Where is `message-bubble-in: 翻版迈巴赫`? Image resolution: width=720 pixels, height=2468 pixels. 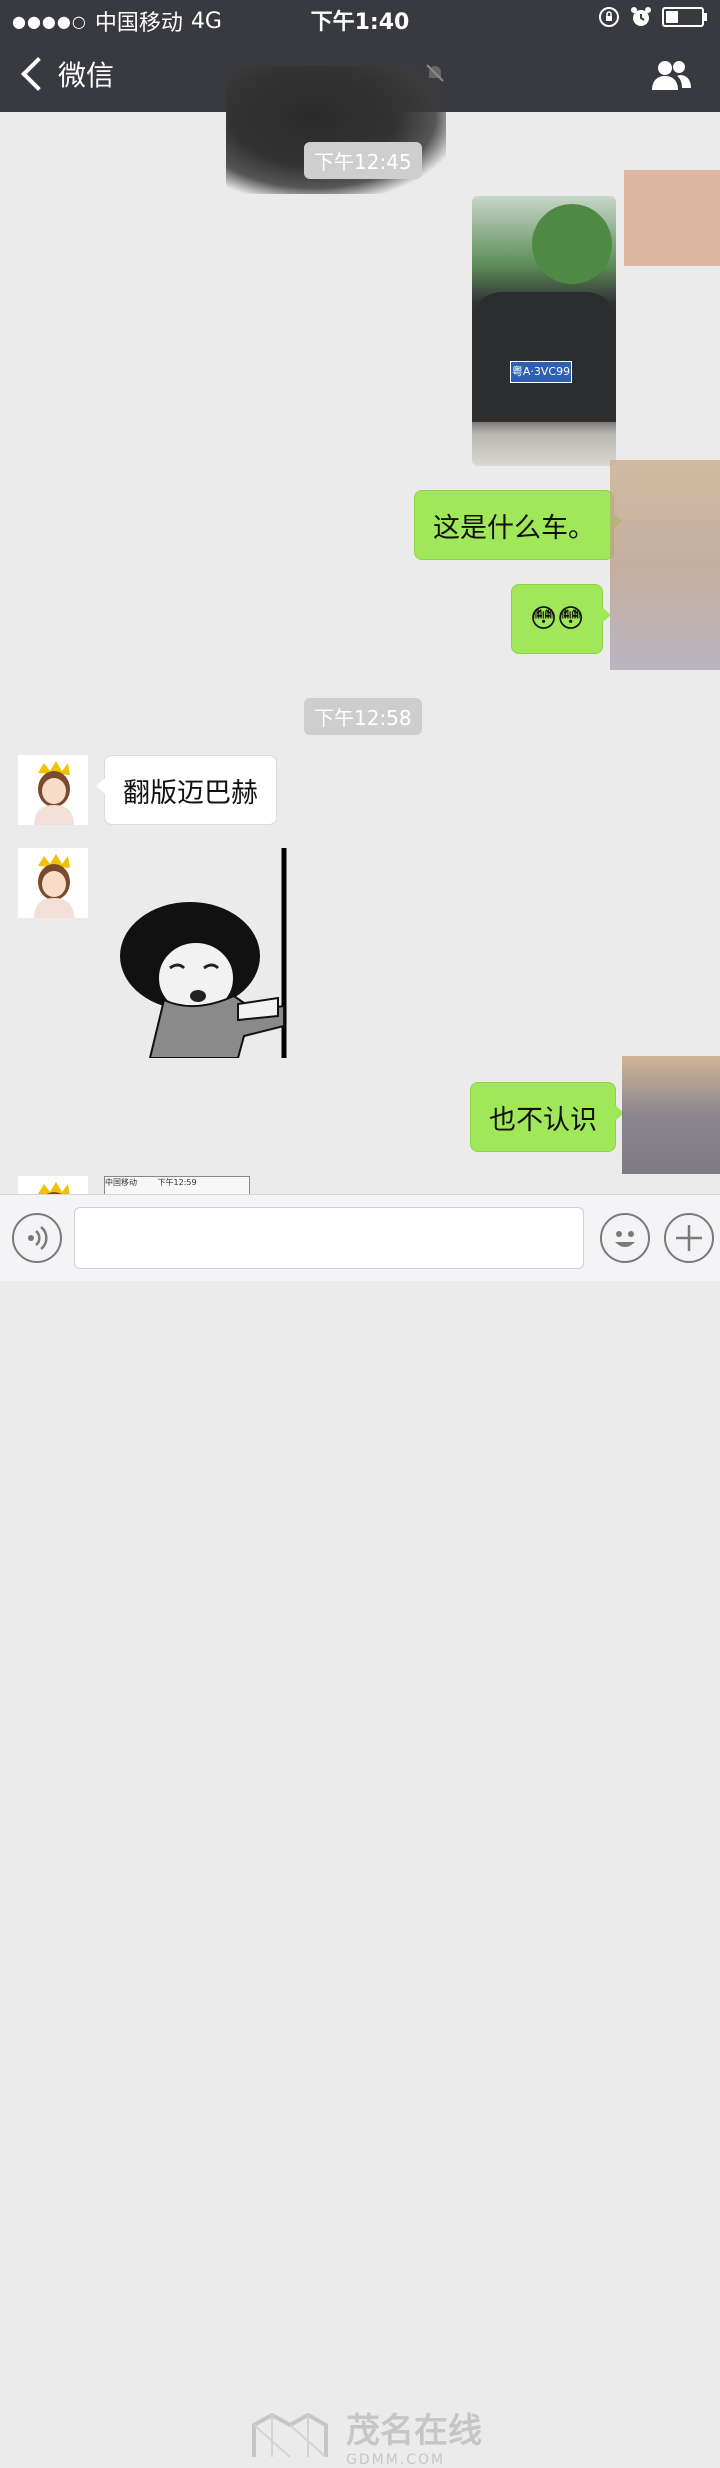 message-bubble-in: 翻版迈巴赫 is located at coordinates (186, 790).